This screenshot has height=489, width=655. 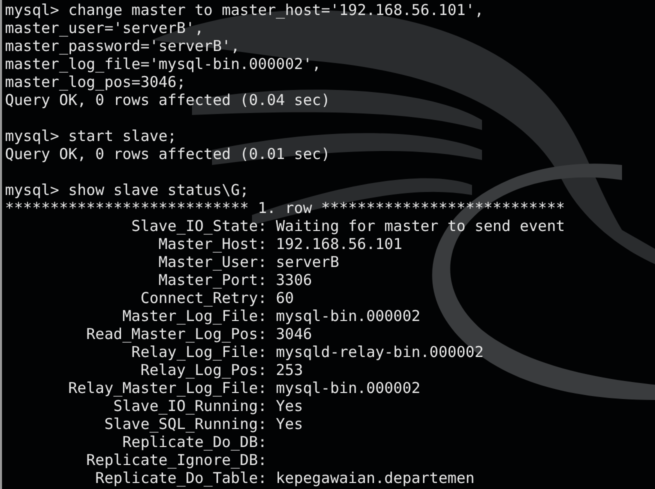 What do you see at coordinates (380, 352) in the screenshot?
I see `field-value: mysqld-relay-bin.000002` at bounding box center [380, 352].